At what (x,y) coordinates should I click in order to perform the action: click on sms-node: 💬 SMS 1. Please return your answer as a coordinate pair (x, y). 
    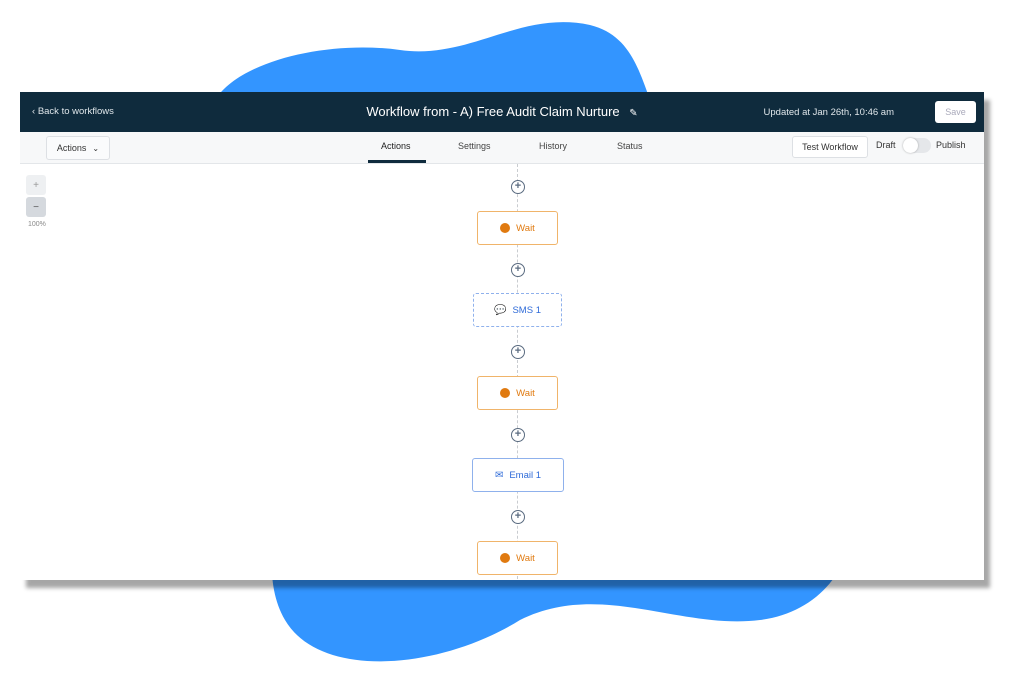
    Looking at the image, I should click on (517, 310).